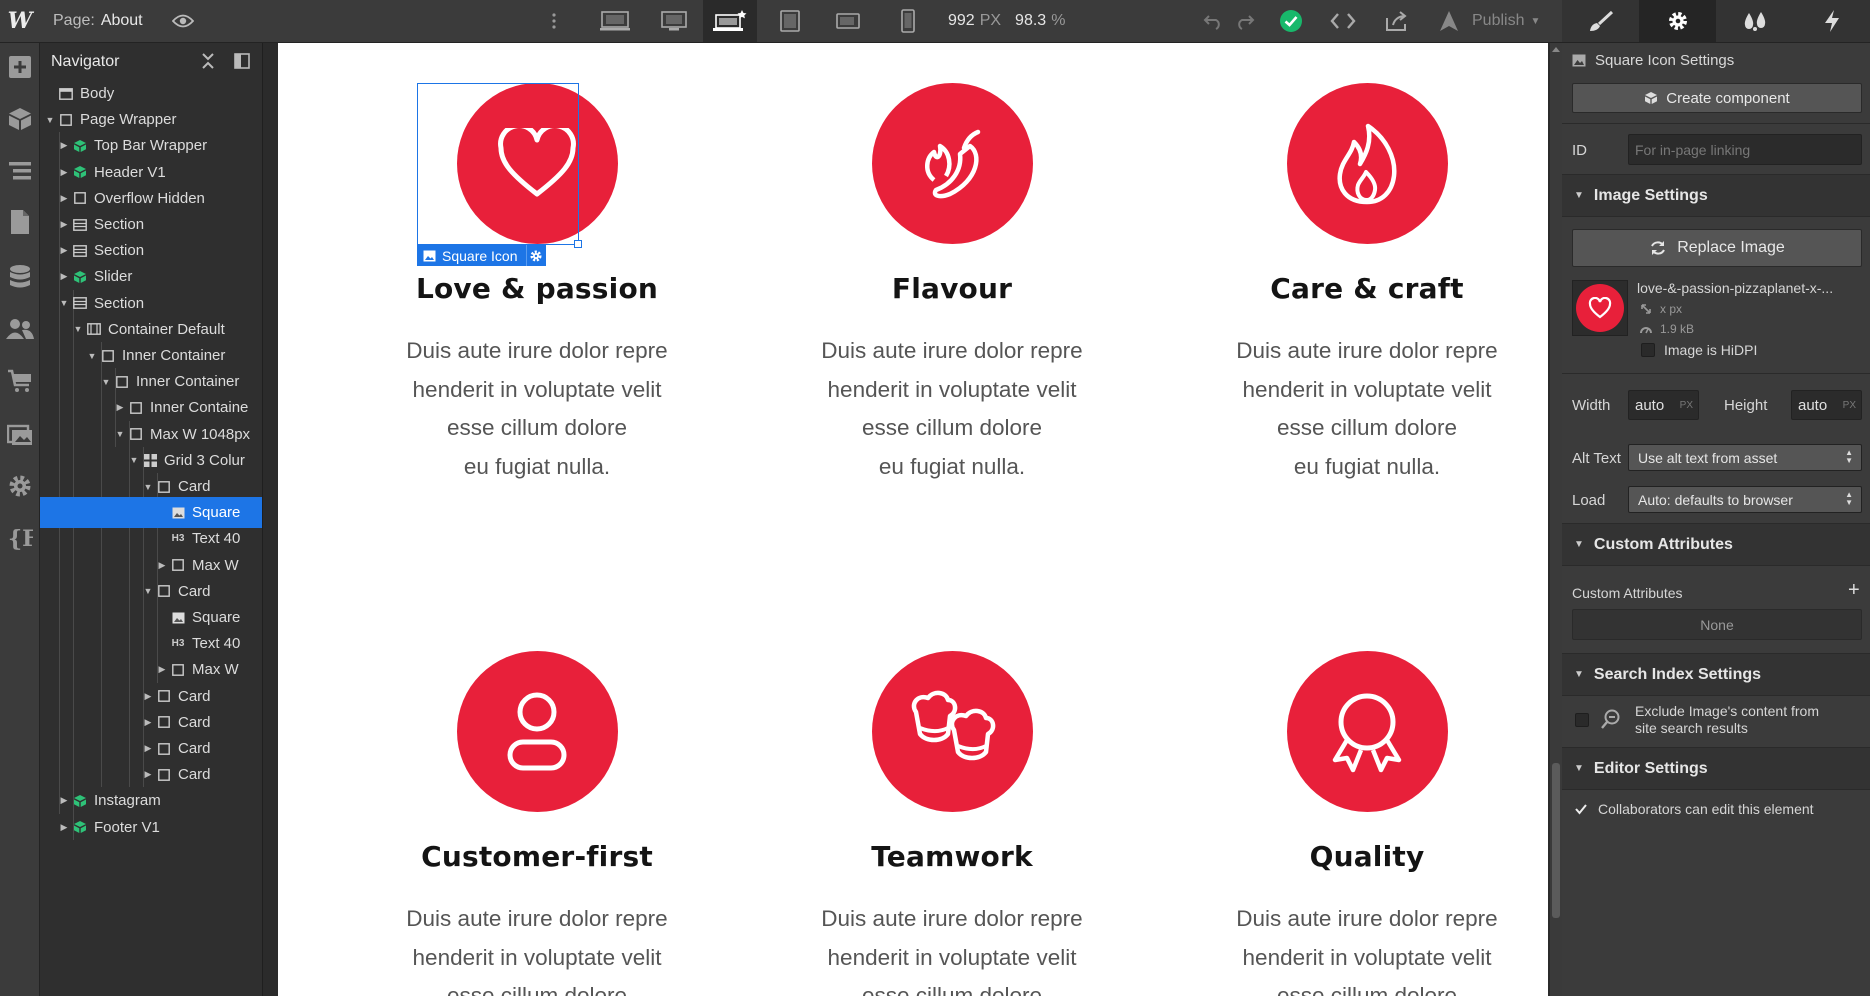 This screenshot has height=996, width=1870. I want to click on load-select: Auto: defaults to browser ▲ ▼, so click(1745, 499).